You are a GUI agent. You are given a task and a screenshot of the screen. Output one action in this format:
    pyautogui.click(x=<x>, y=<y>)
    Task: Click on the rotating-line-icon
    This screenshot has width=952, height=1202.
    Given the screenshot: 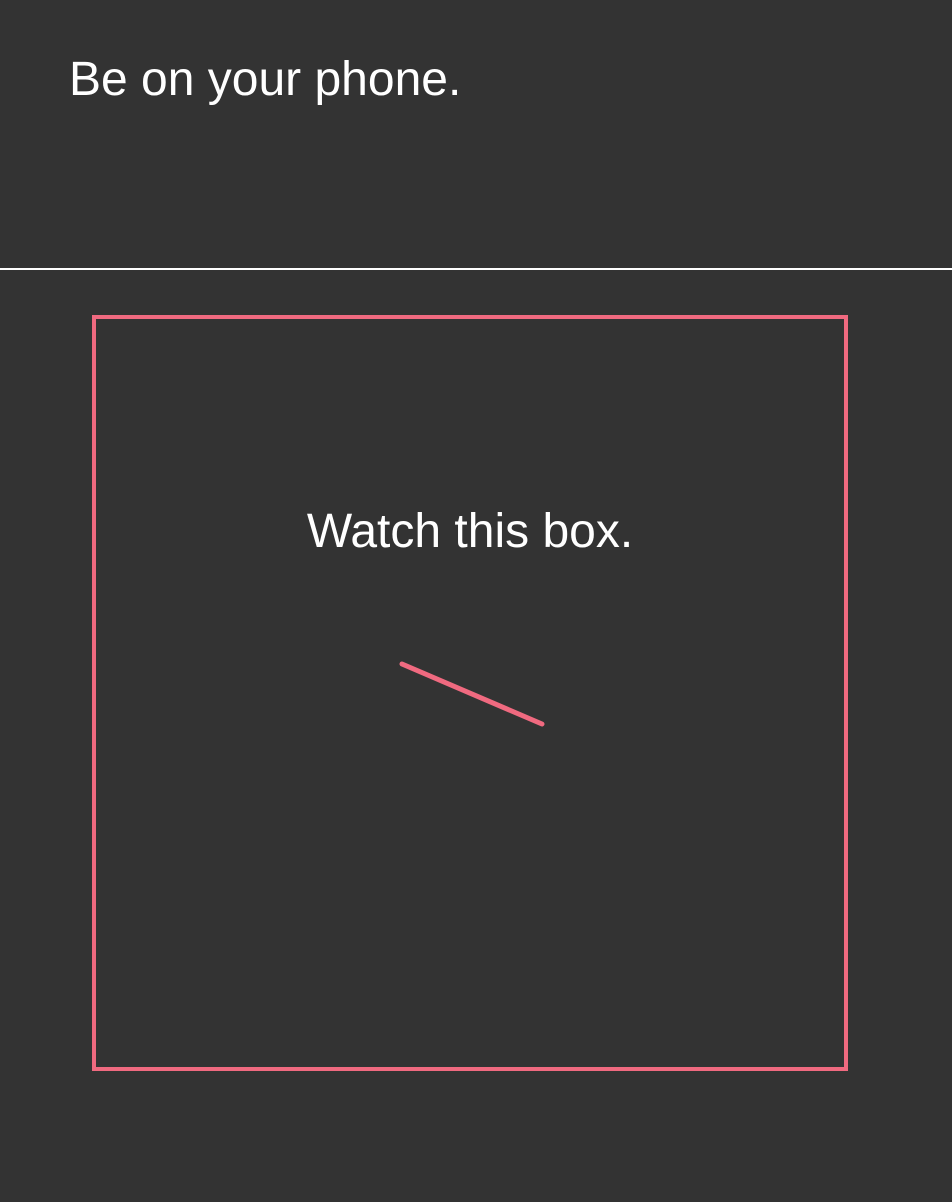 What is the action you would take?
    pyautogui.click(x=472, y=694)
    